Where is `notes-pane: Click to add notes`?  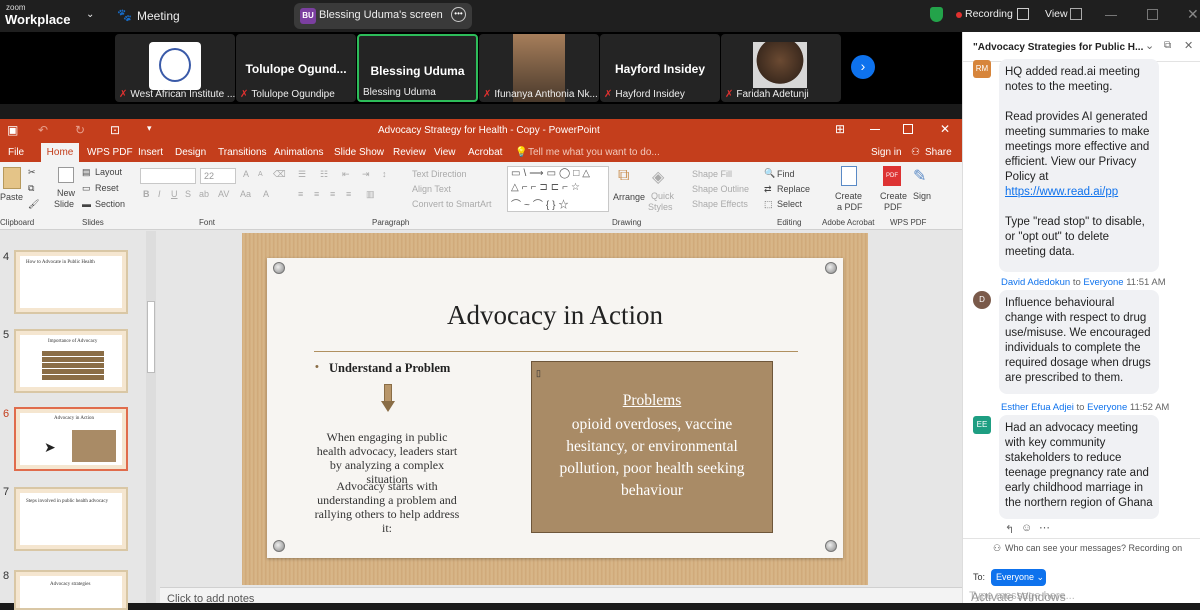
notes-pane: Click to add notes is located at coordinates (561, 596).